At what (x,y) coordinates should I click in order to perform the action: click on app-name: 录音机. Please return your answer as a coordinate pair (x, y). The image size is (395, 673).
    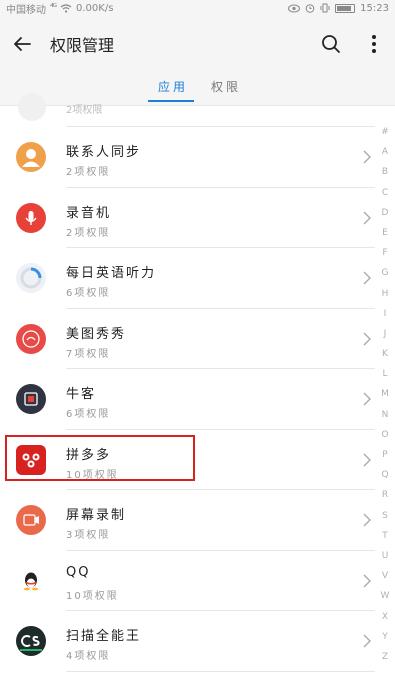
    Looking at the image, I should click on (89, 213).